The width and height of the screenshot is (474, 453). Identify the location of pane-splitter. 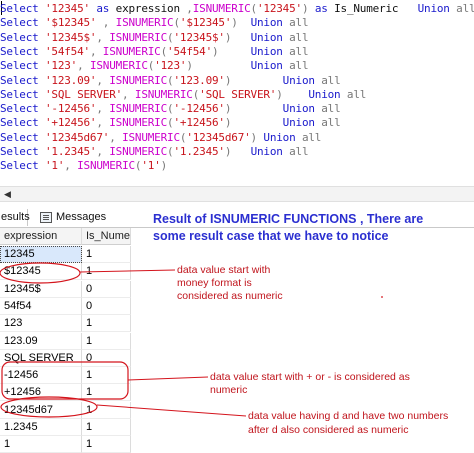
(237, 177).